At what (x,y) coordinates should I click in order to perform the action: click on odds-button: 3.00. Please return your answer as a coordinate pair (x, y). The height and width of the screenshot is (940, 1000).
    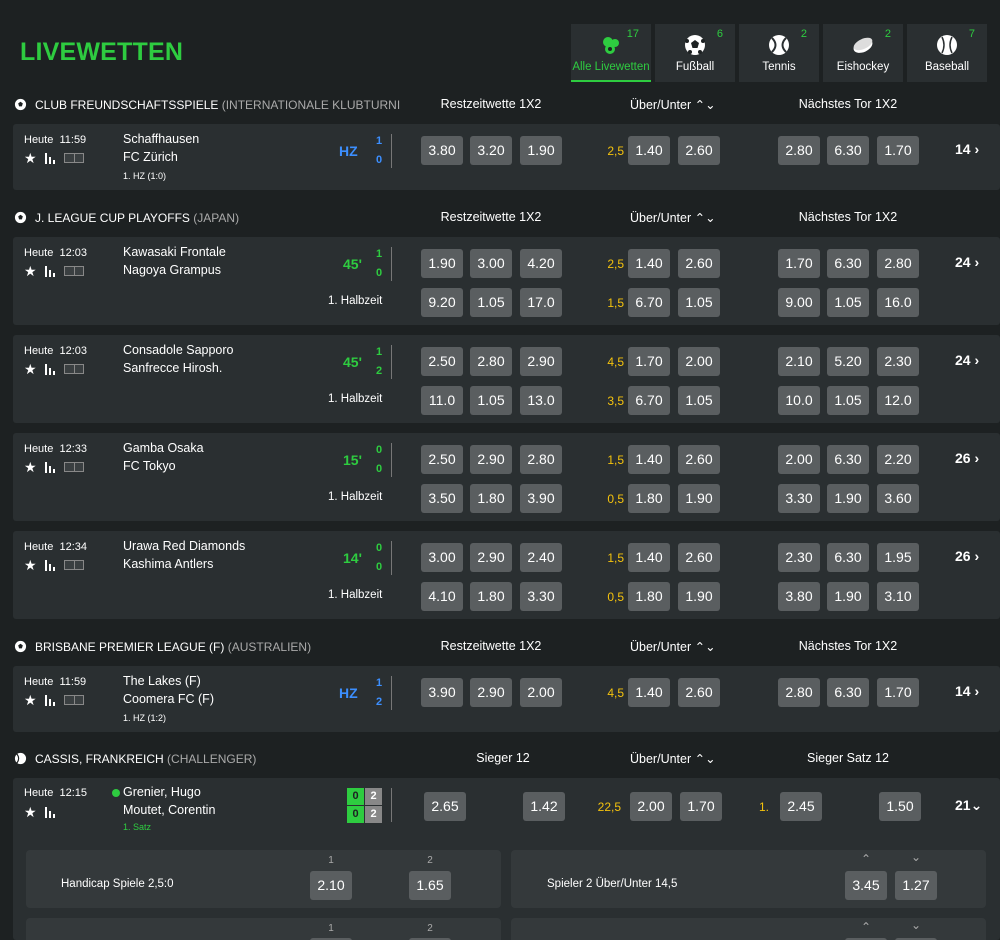
    Looking at the image, I should click on (491, 263).